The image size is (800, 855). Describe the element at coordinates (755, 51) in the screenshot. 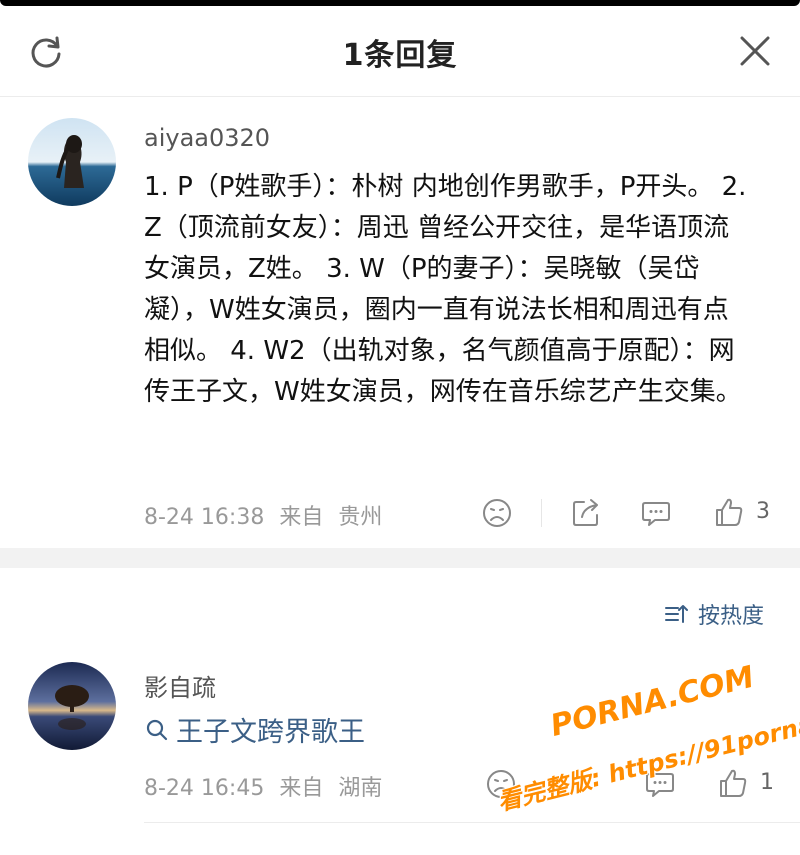

I see `close-icon` at that location.